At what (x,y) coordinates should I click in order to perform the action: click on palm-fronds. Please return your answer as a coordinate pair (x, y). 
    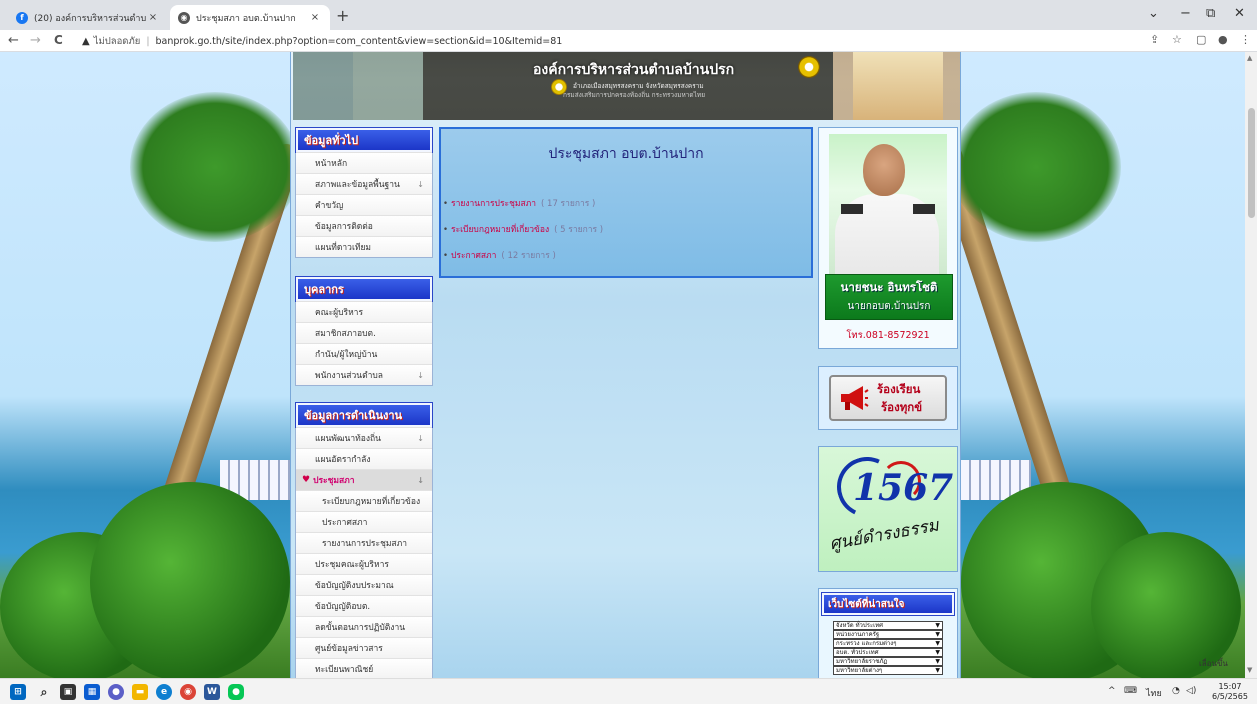
    Looking at the image, I should click on (1036, 167).